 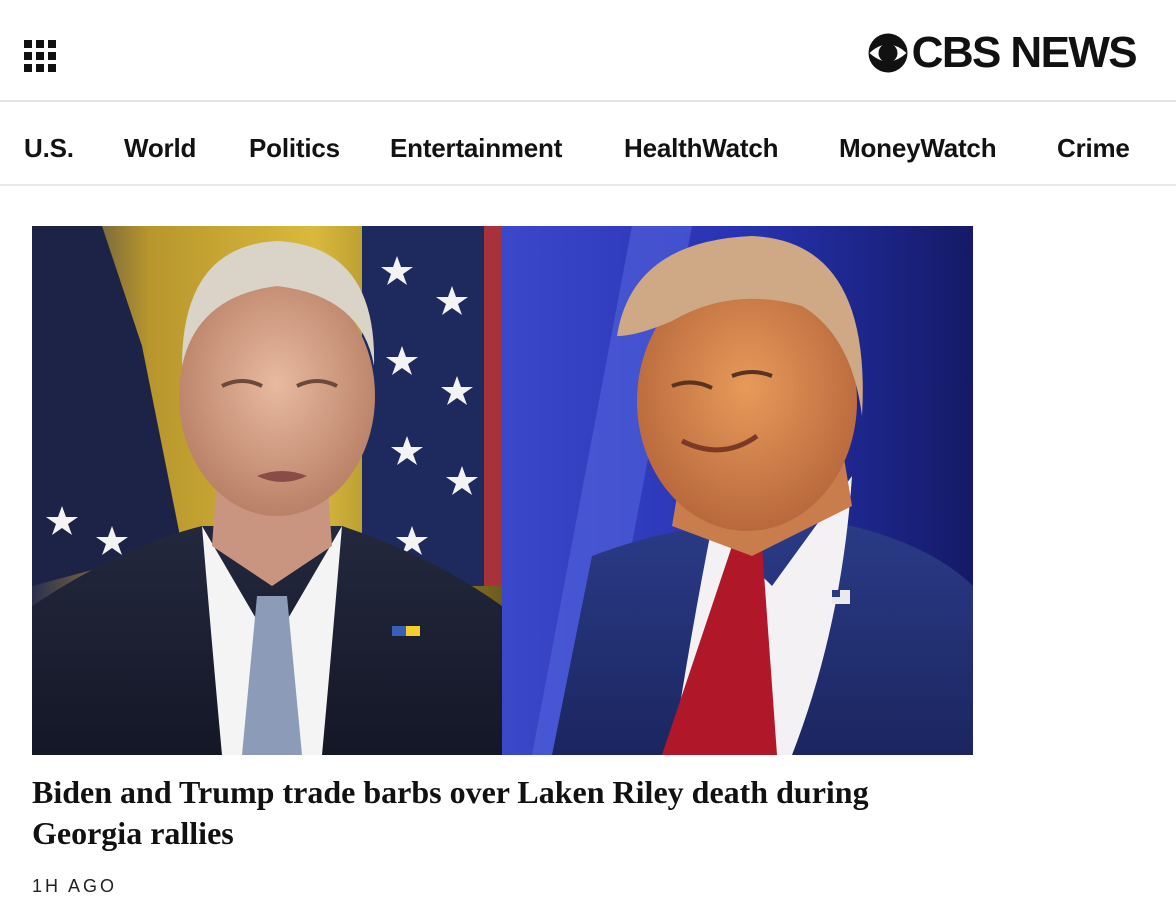 I want to click on top-bar: CBS NEWS, so click(x=588, y=51).